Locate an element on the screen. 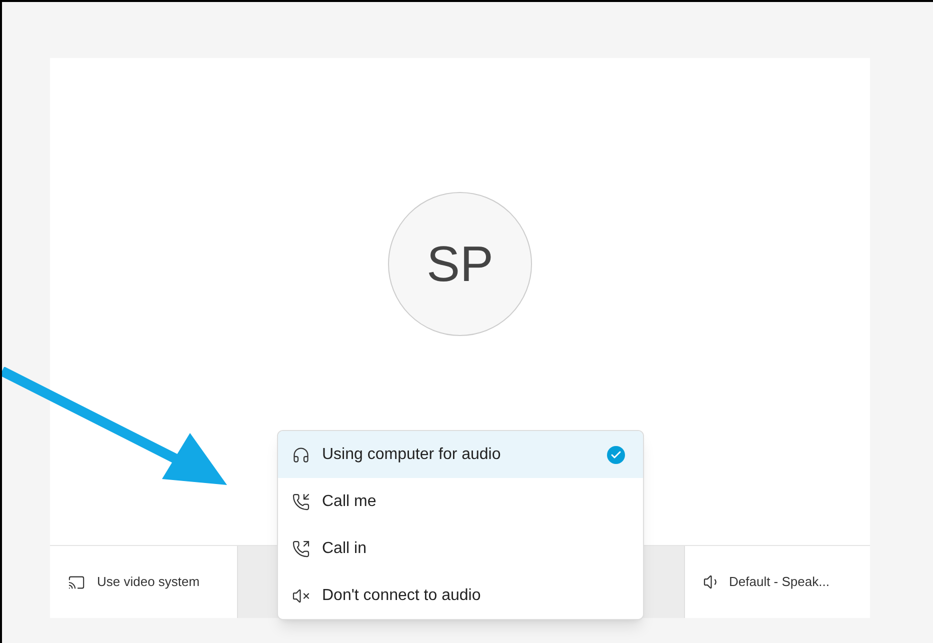 The width and height of the screenshot is (933, 643). check-icon is located at coordinates (616, 455).